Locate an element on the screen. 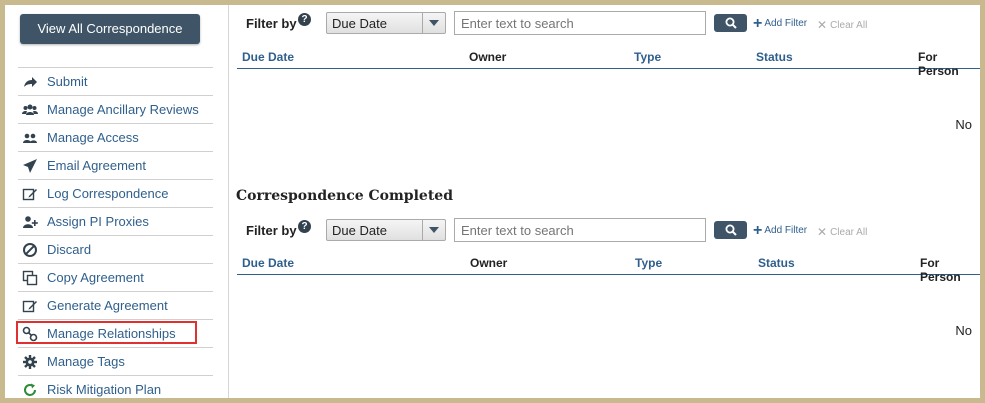 Image resolution: width=985 pixels, height=403 pixels. sidebar-item-email-agreement: Email Agreement is located at coordinates (115, 166).